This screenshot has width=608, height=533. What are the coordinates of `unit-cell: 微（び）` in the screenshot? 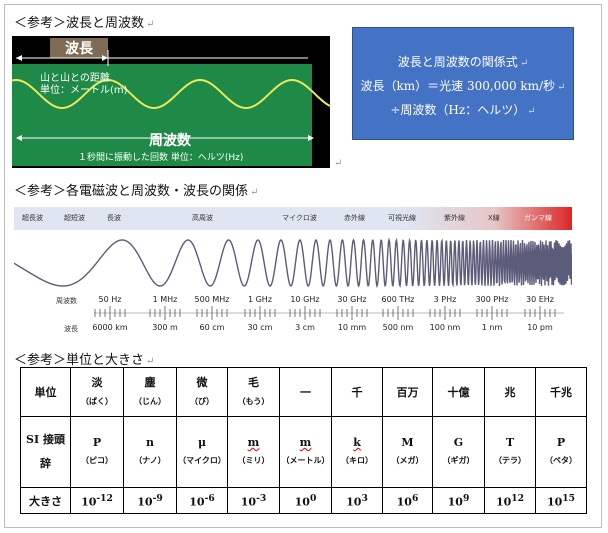 It's located at (202, 392).